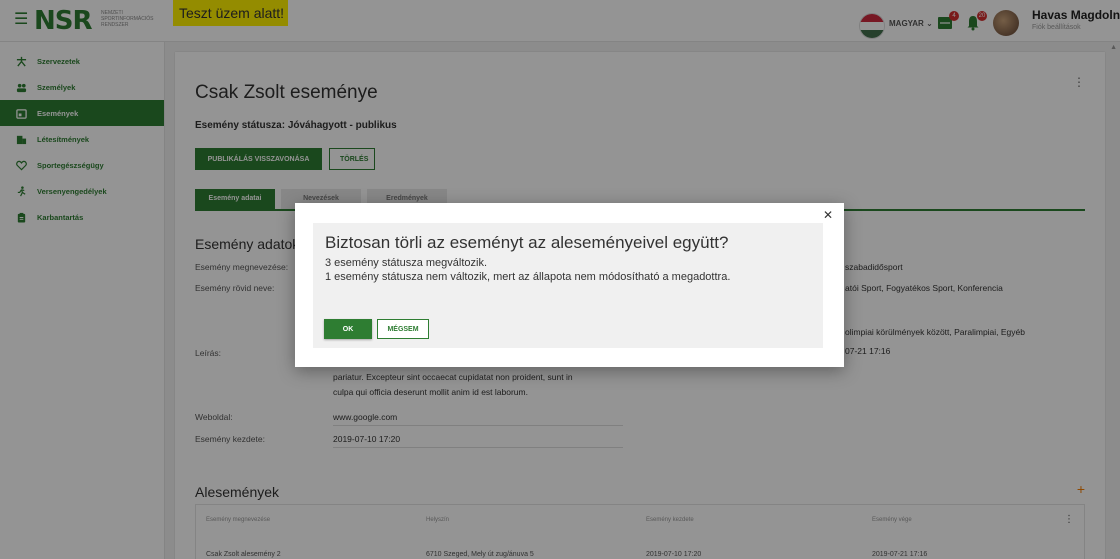 The image size is (1120, 559). Describe the element at coordinates (828, 215) in the screenshot. I see `close-icon: ✕` at that location.